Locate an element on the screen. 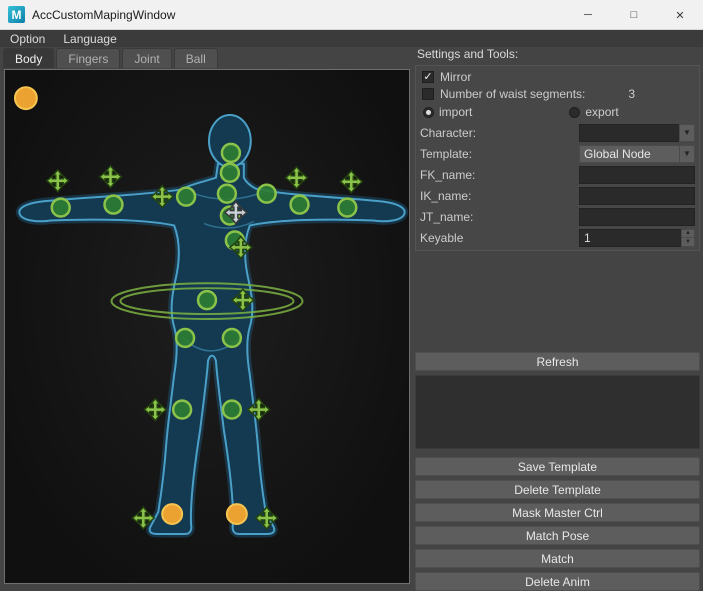 The image size is (703, 591). keyable-spin-buttons: ▲ ▼ is located at coordinates (688, 237).